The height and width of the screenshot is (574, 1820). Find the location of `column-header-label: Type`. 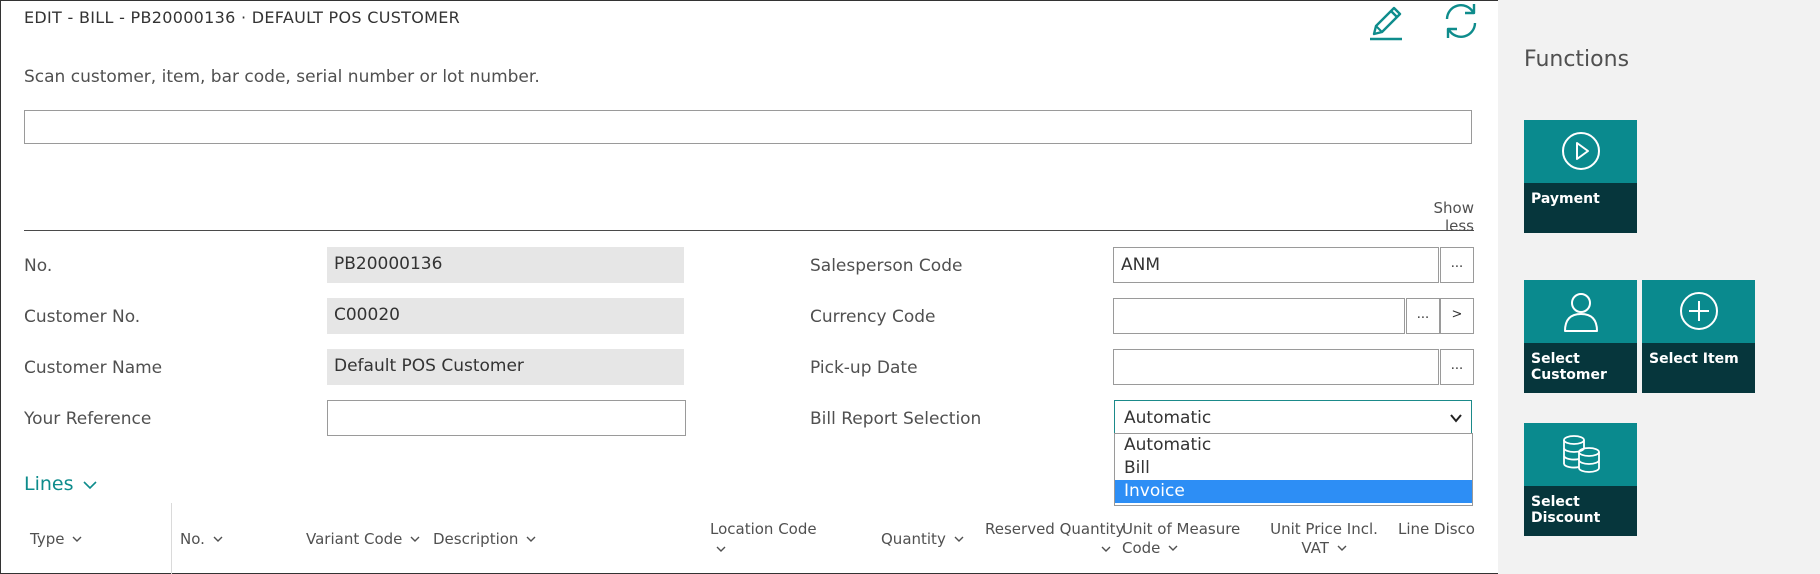

column-header-label: Type is located at coordinates (47, 539).